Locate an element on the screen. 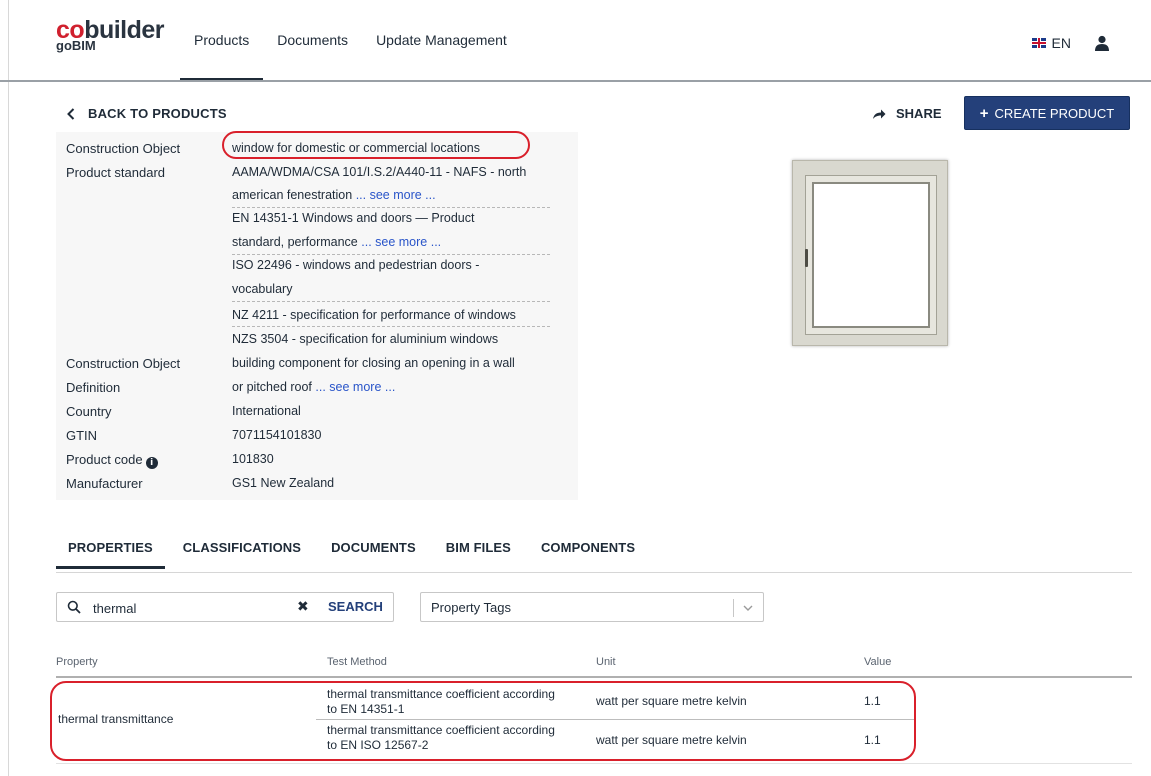  share-button: SHARE is located at coordinates (907, 113).